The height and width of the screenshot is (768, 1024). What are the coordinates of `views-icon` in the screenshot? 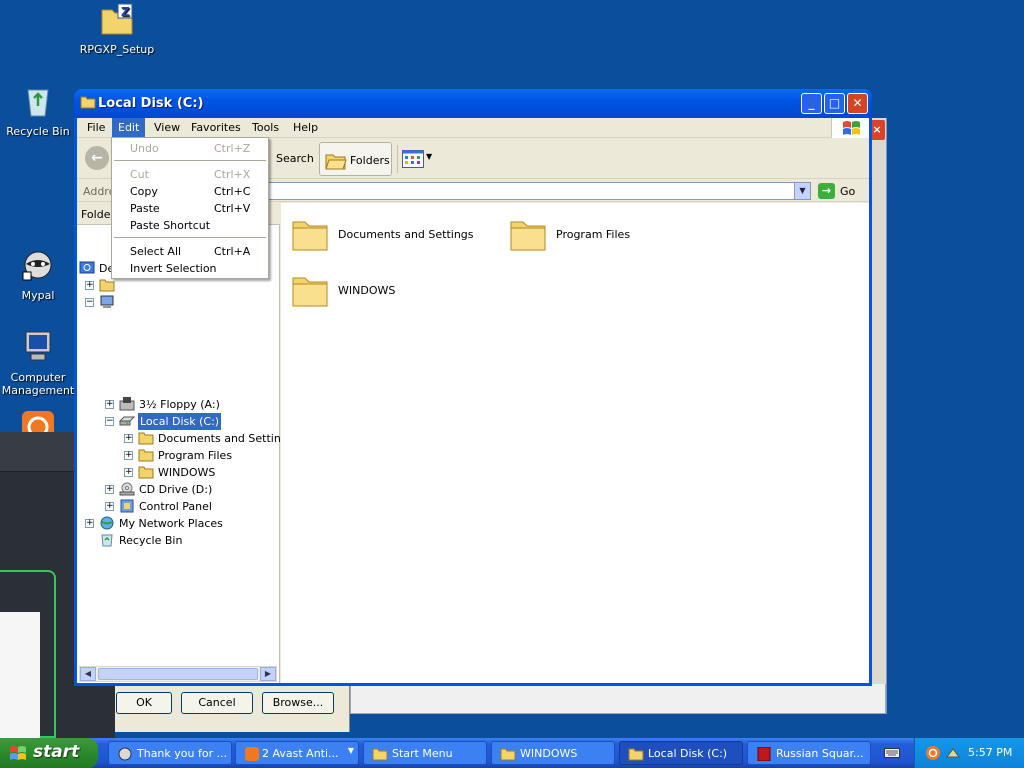 It's located at (413, 159).